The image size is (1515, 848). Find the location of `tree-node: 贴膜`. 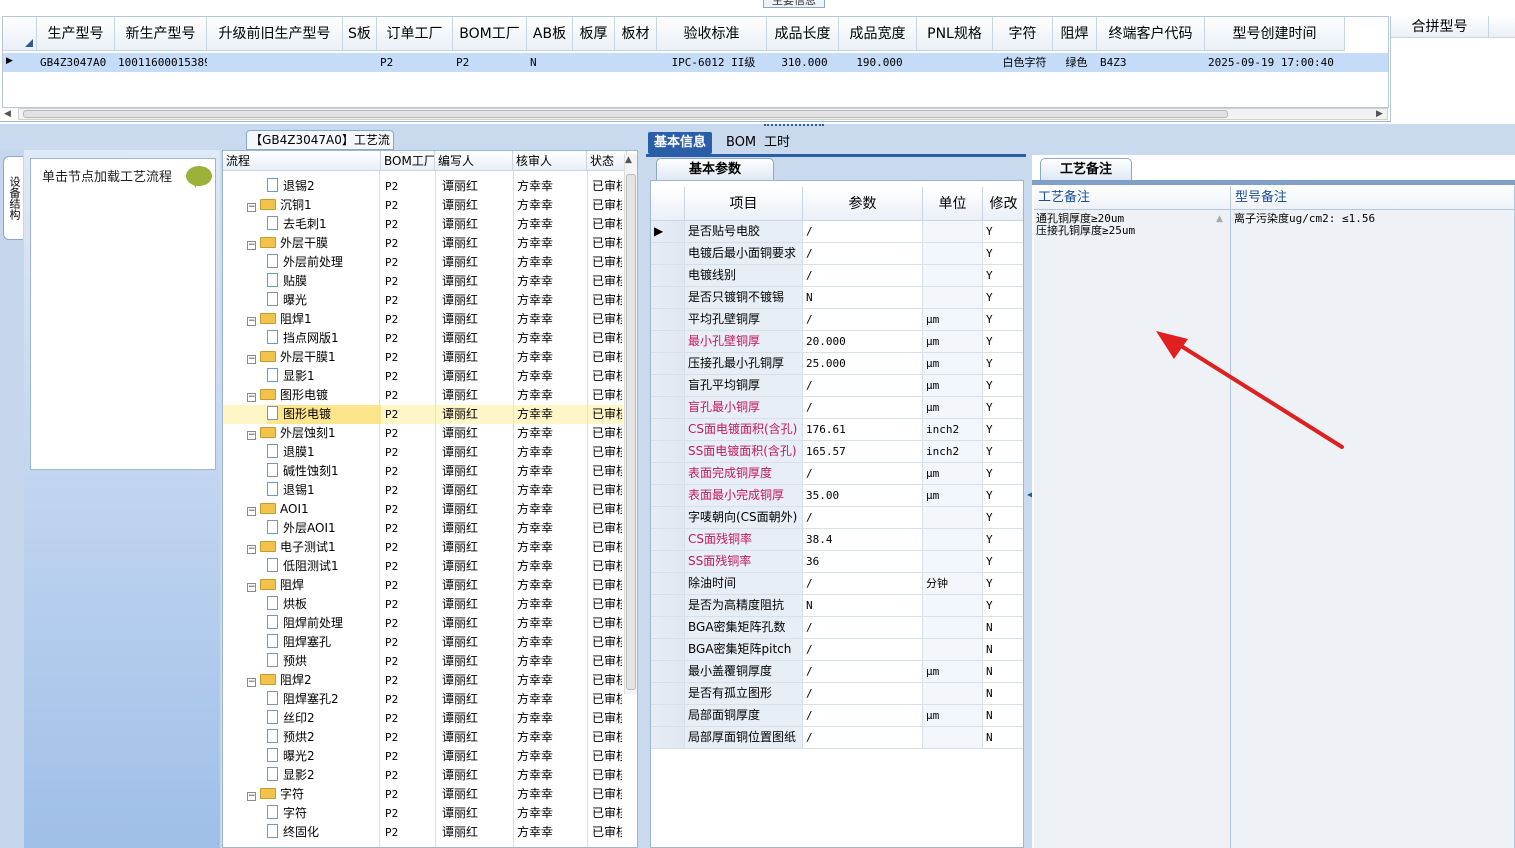

tree-node: 贴膜 is located at coordinates (324, 281).